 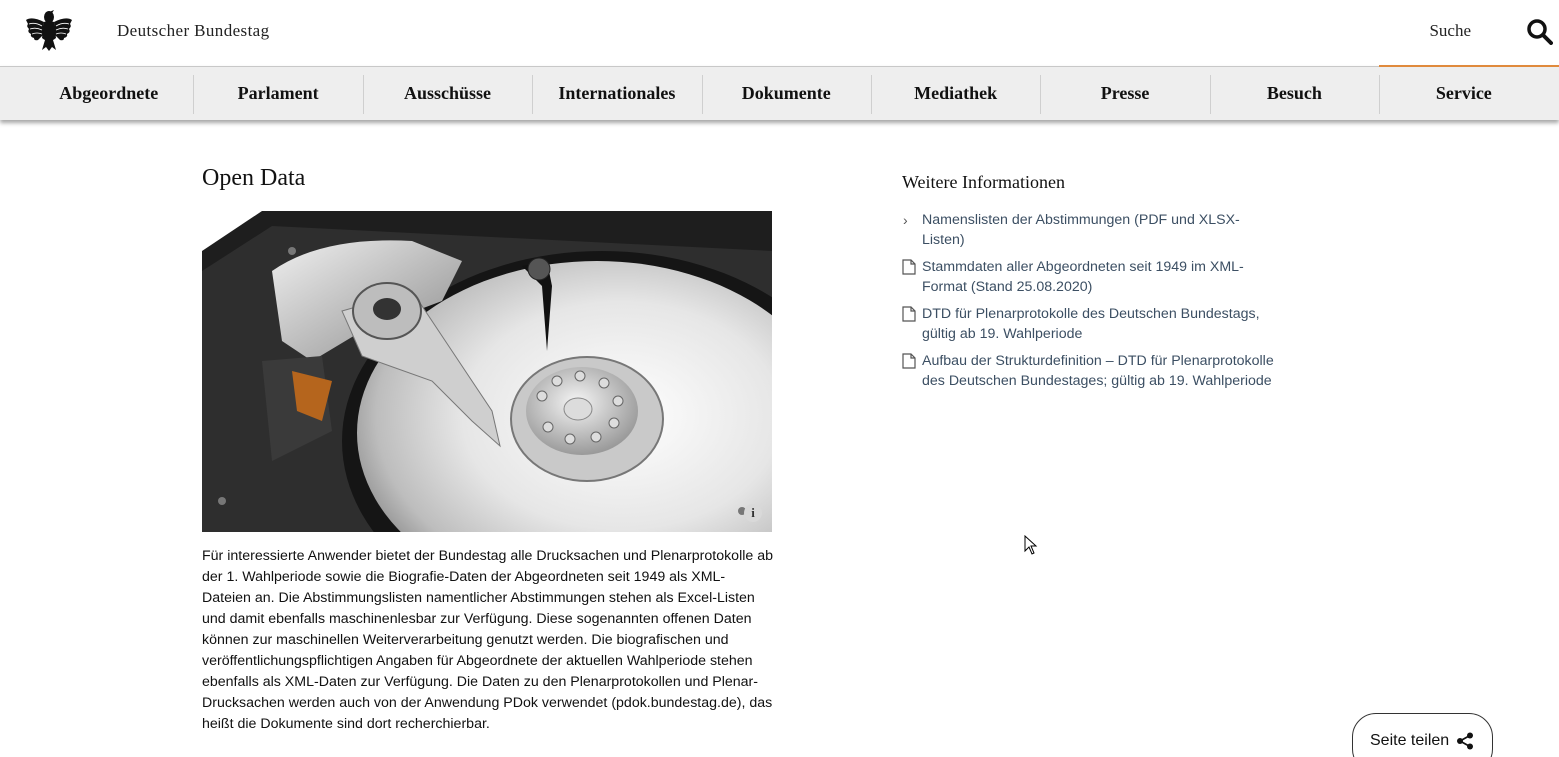 What do you see at coordinates (277, 93) in the screenshot?
I see `nav-item-parlament: Parlament` at bounding box center [277, 93].